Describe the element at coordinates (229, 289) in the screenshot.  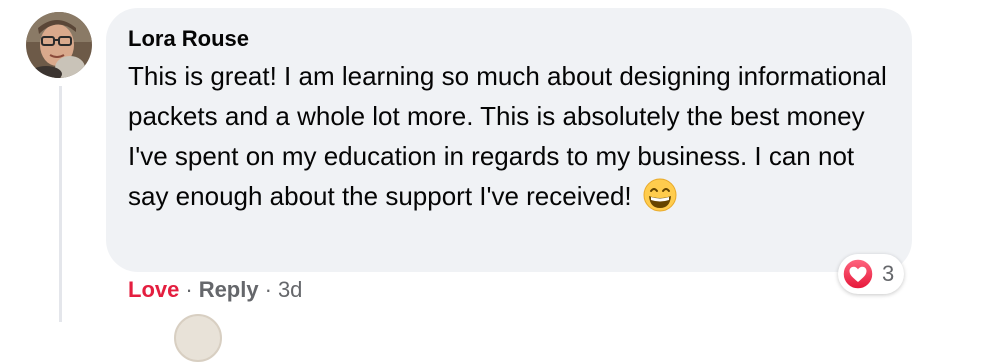
I see `reply-button: Reply` at that location.